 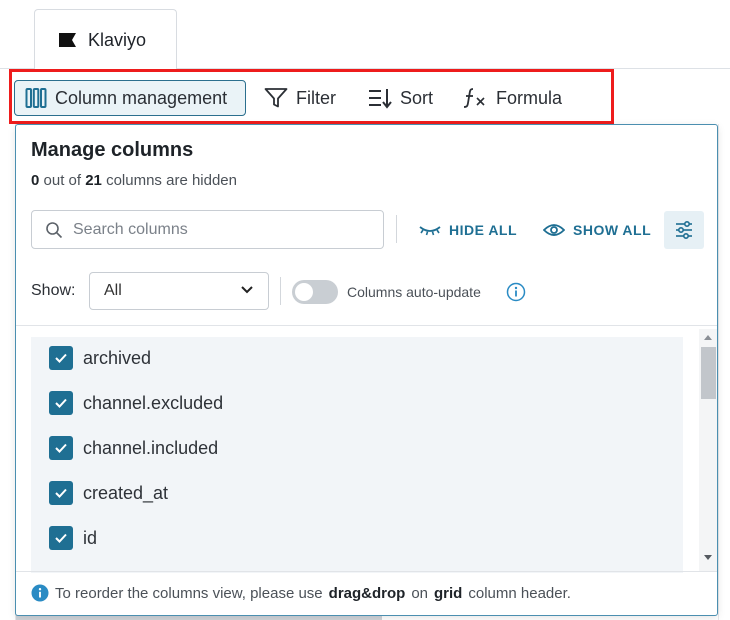 I want to click on show-all-button: SHOW ALL, so click(x=597, y=230).